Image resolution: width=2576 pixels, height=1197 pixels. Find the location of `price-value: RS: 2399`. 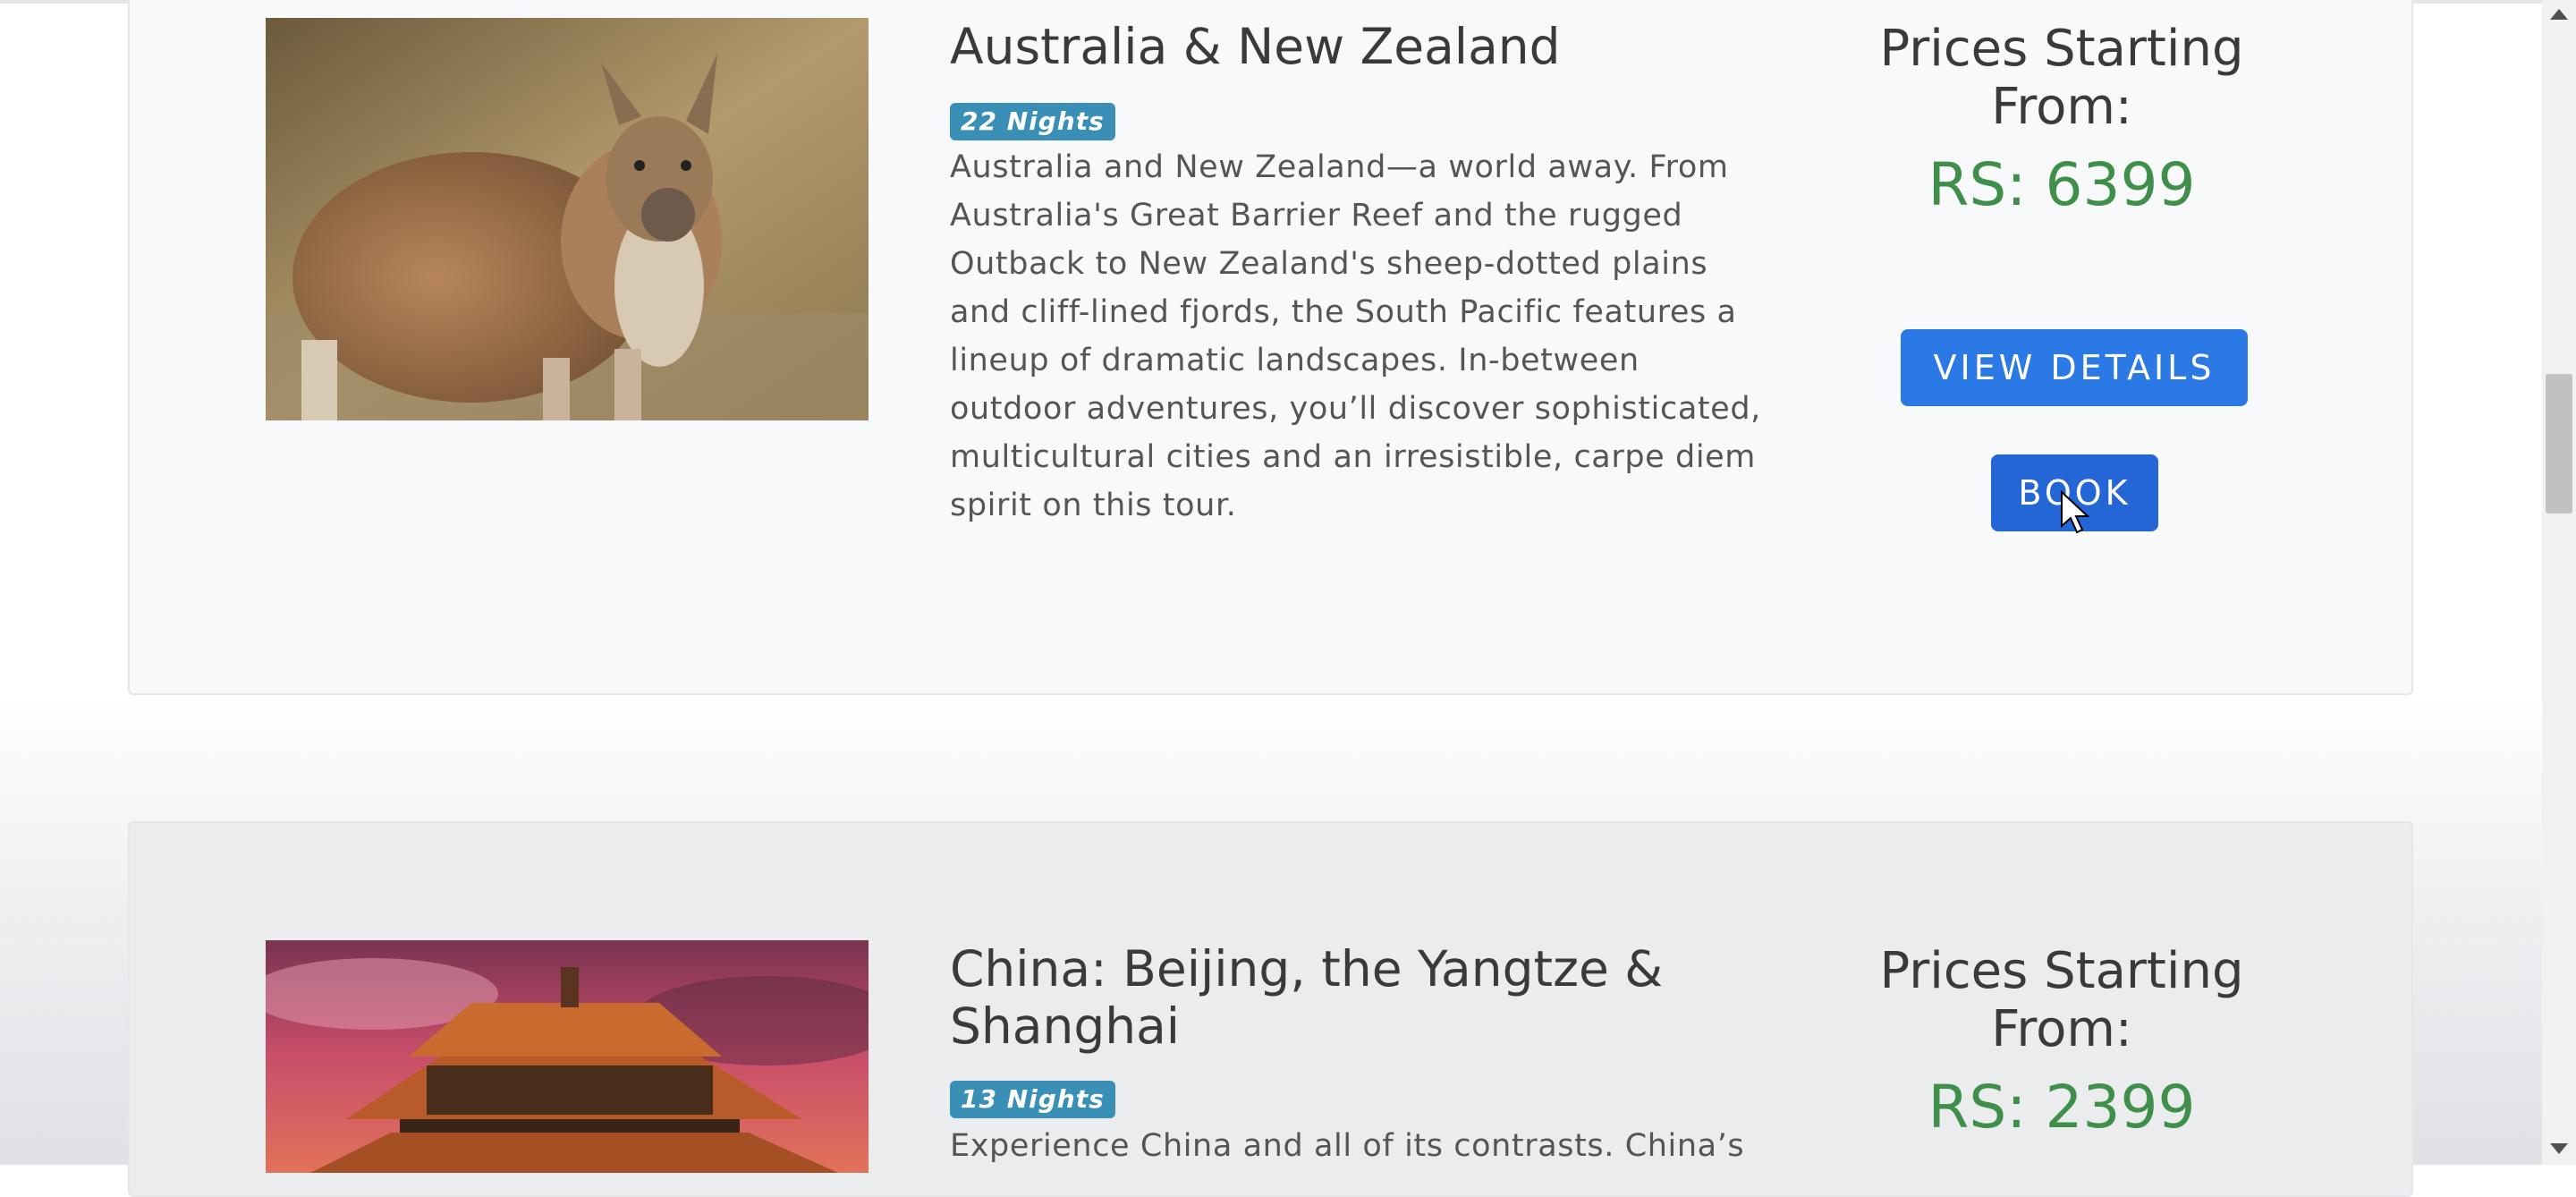

price-value: RS: 2399 is located at coordinates (2062, 1108).